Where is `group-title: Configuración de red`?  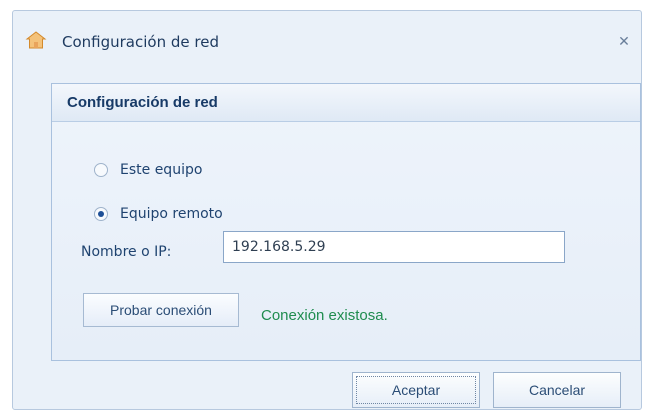 group-title: Configuración de red is located at coordinates (346, 103).